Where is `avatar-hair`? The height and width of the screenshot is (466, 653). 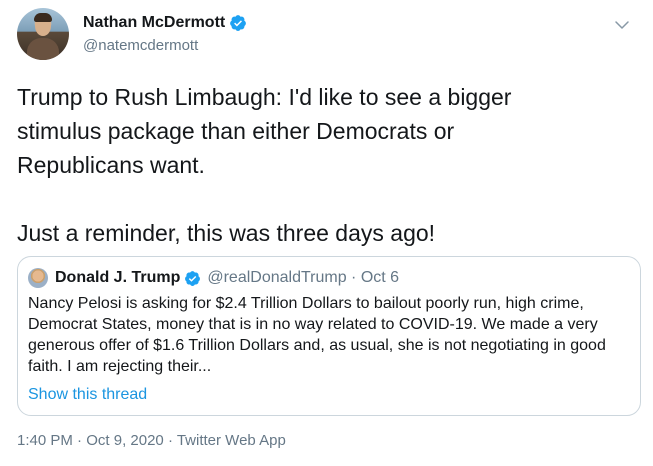 avatar-hair is located at coordinates (43, 17).